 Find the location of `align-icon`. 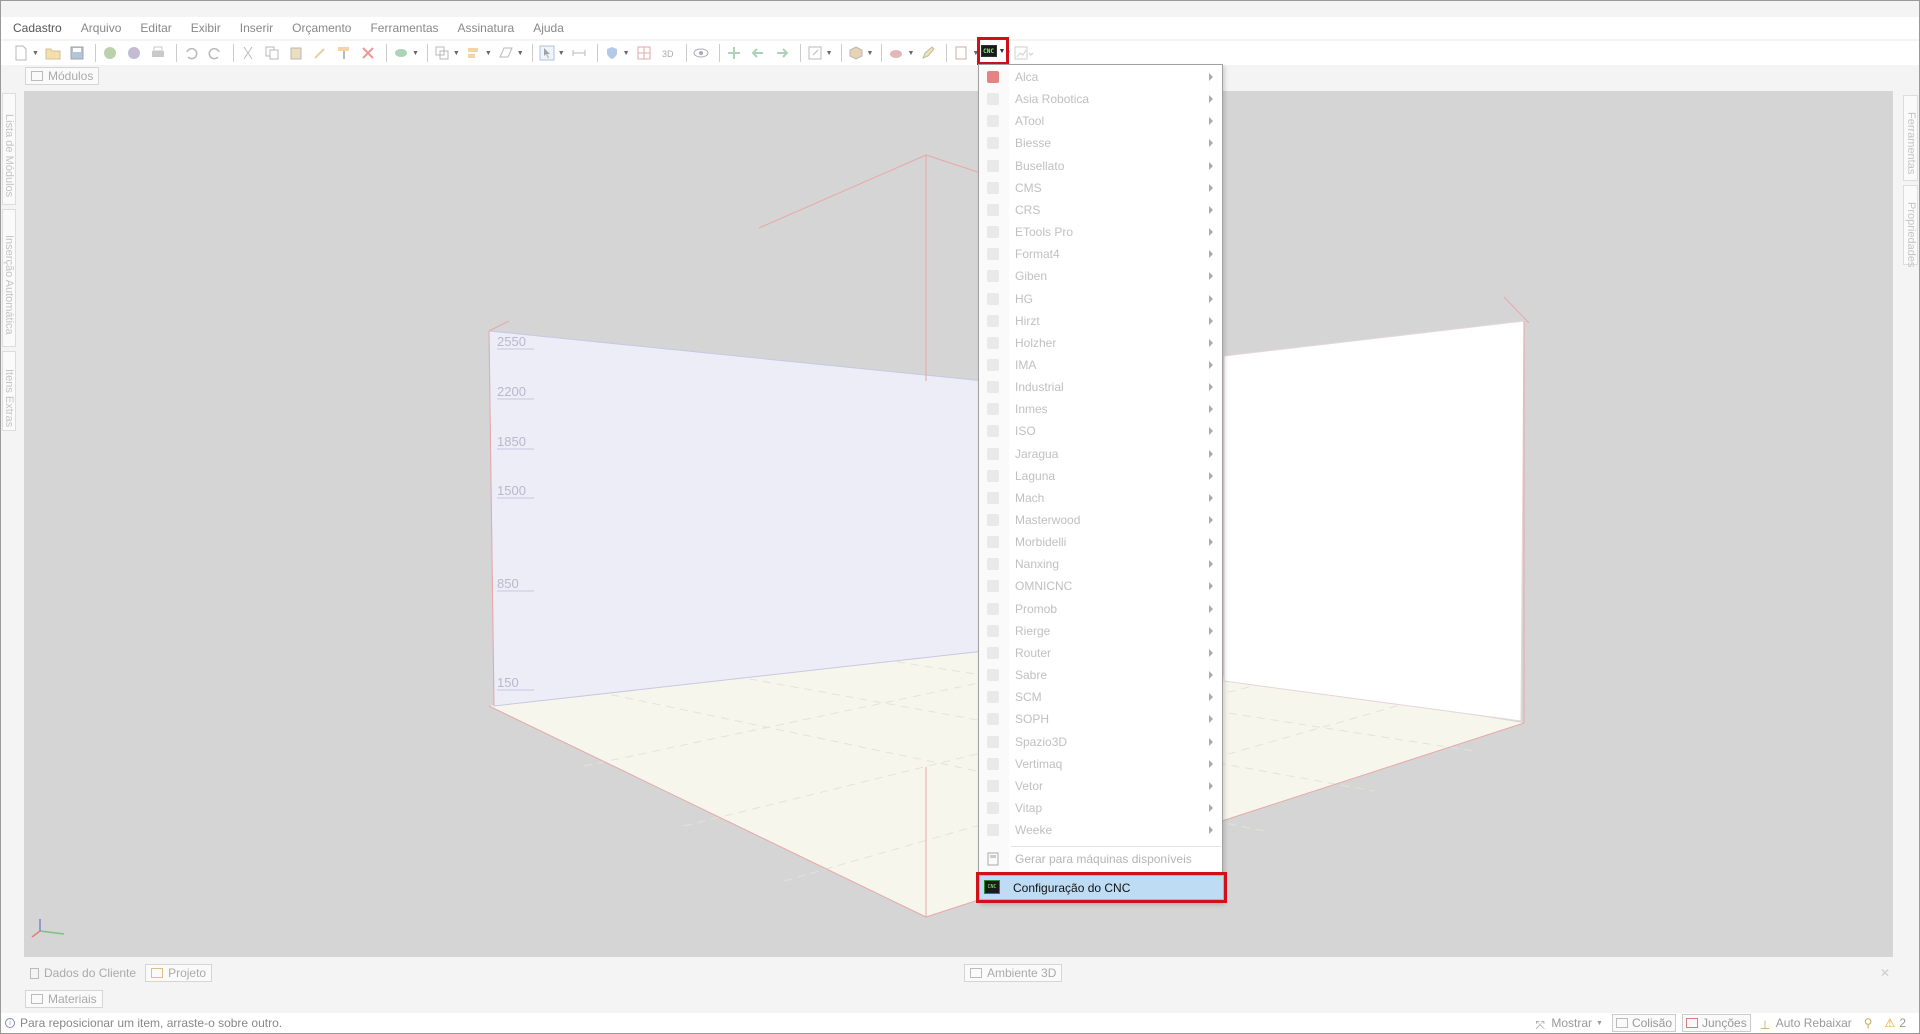

align-icon is located at coordinates (474, 53).